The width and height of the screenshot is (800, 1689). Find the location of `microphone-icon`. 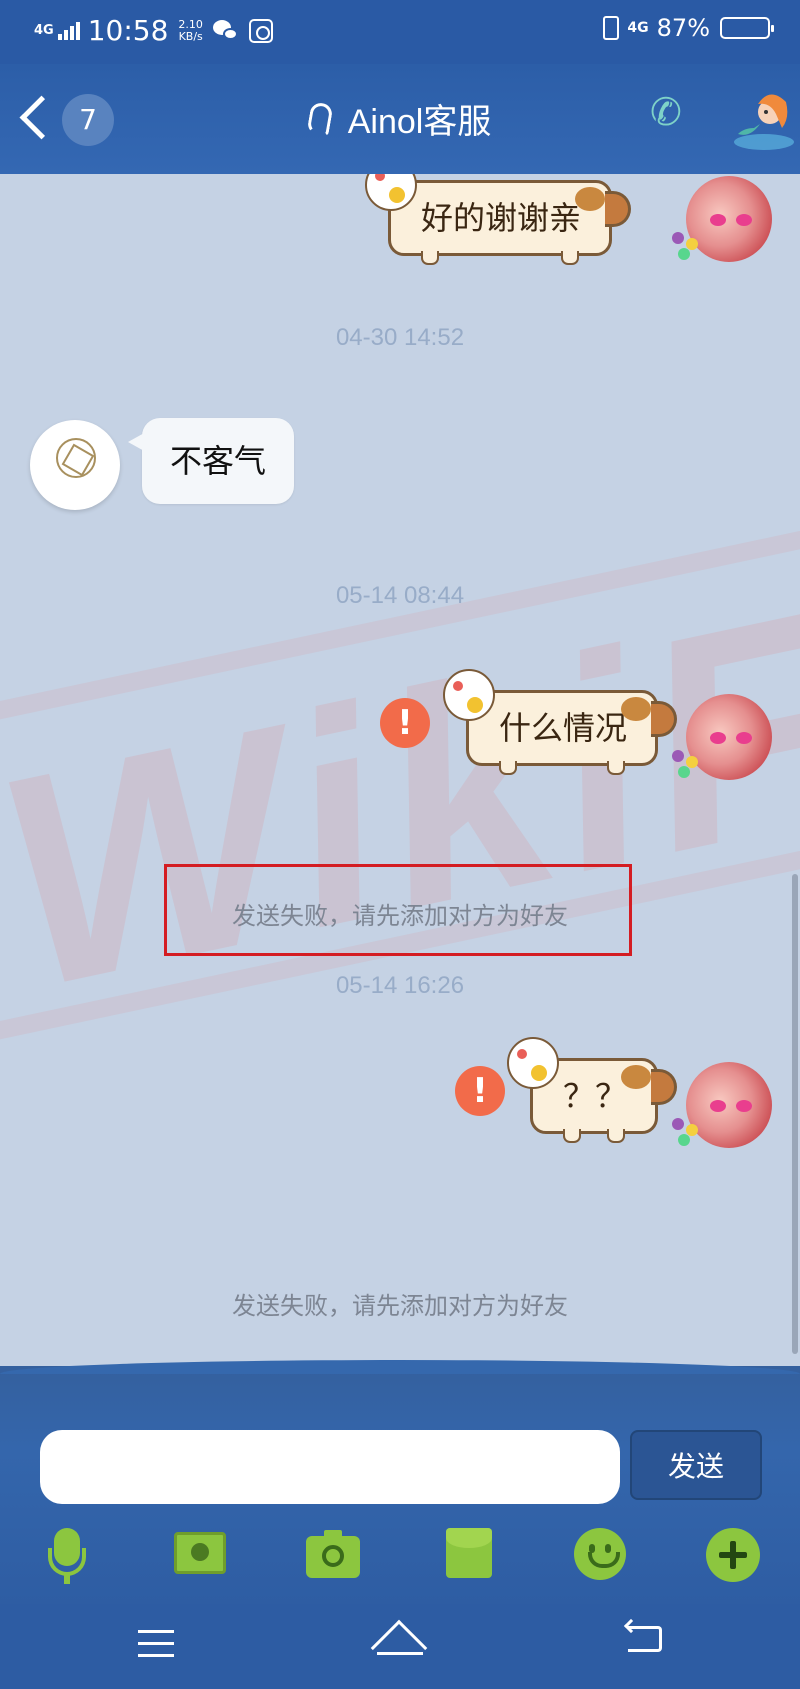

microphone-icon is located at coordinates (67, 1556).